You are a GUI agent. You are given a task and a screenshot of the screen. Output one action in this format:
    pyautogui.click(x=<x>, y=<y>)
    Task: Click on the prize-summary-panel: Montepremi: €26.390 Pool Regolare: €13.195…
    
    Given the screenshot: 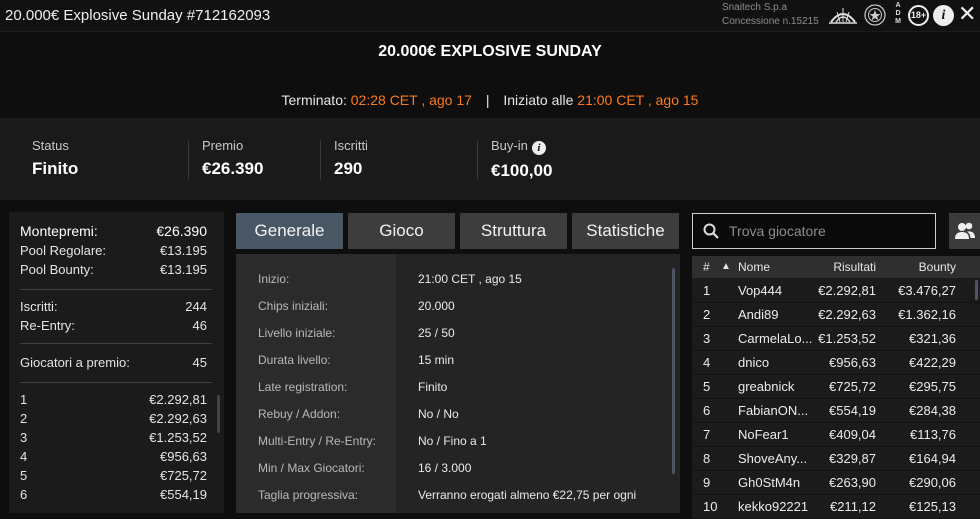 What is the action you would take?
    pyautogui.click(x=116, y=362)
    